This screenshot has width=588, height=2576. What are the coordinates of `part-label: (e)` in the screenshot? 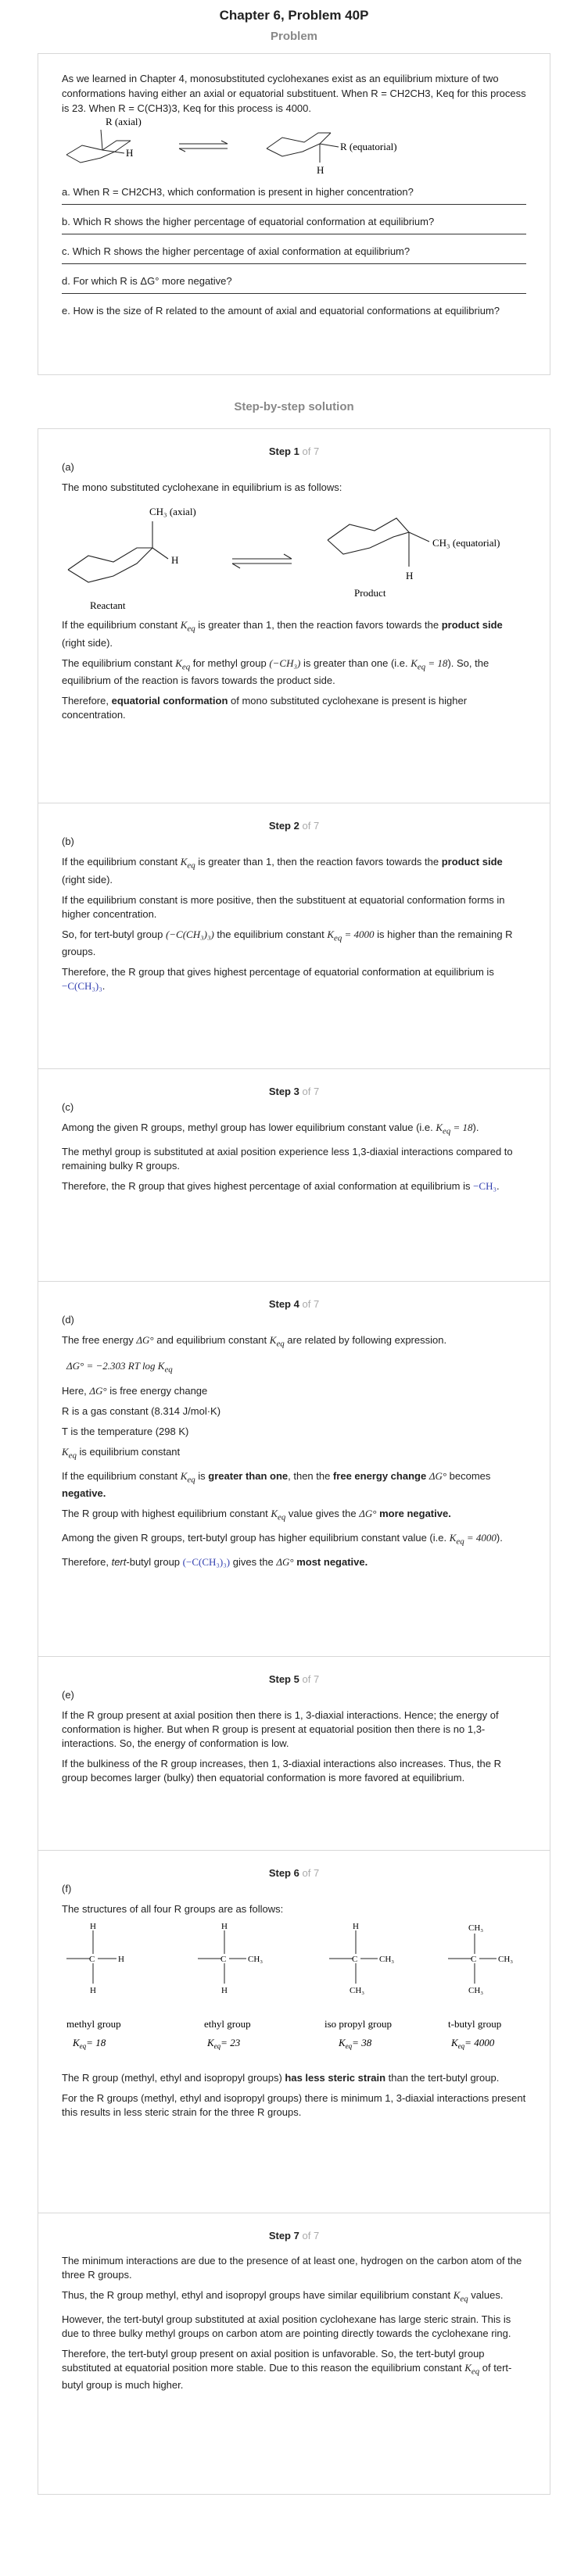 It's located at (68, 1695).